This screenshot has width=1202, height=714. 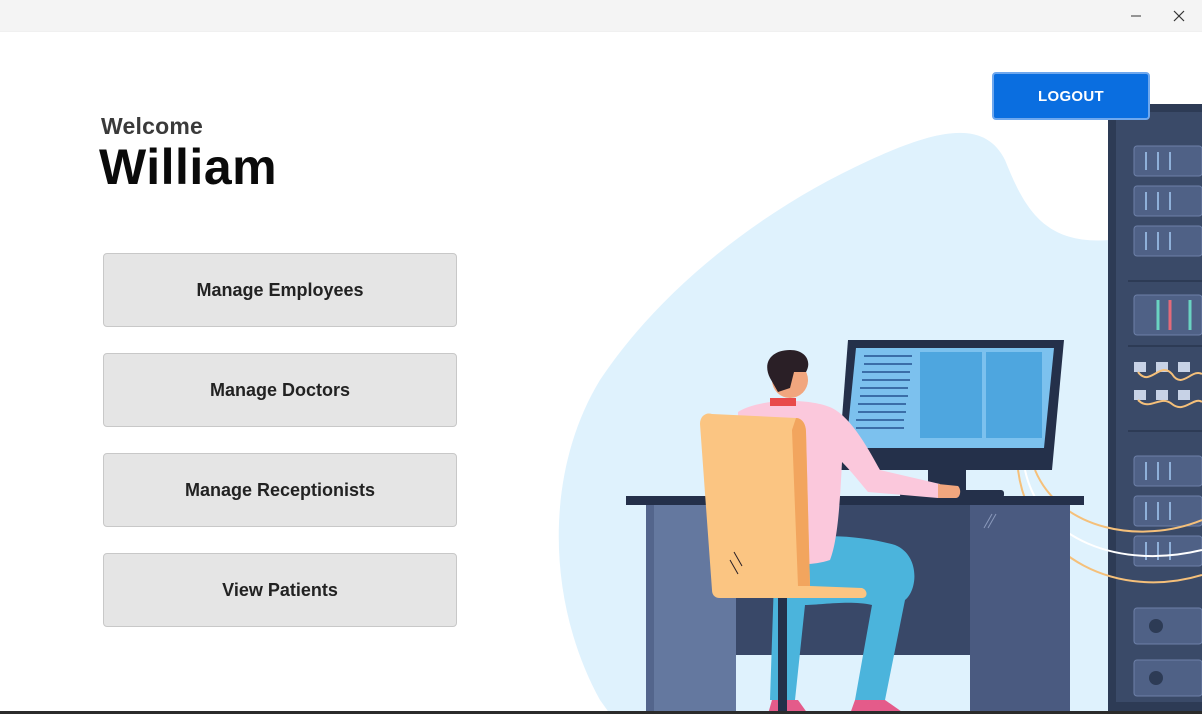 I want to click on minimize-button, so click(x=1136, y=15).